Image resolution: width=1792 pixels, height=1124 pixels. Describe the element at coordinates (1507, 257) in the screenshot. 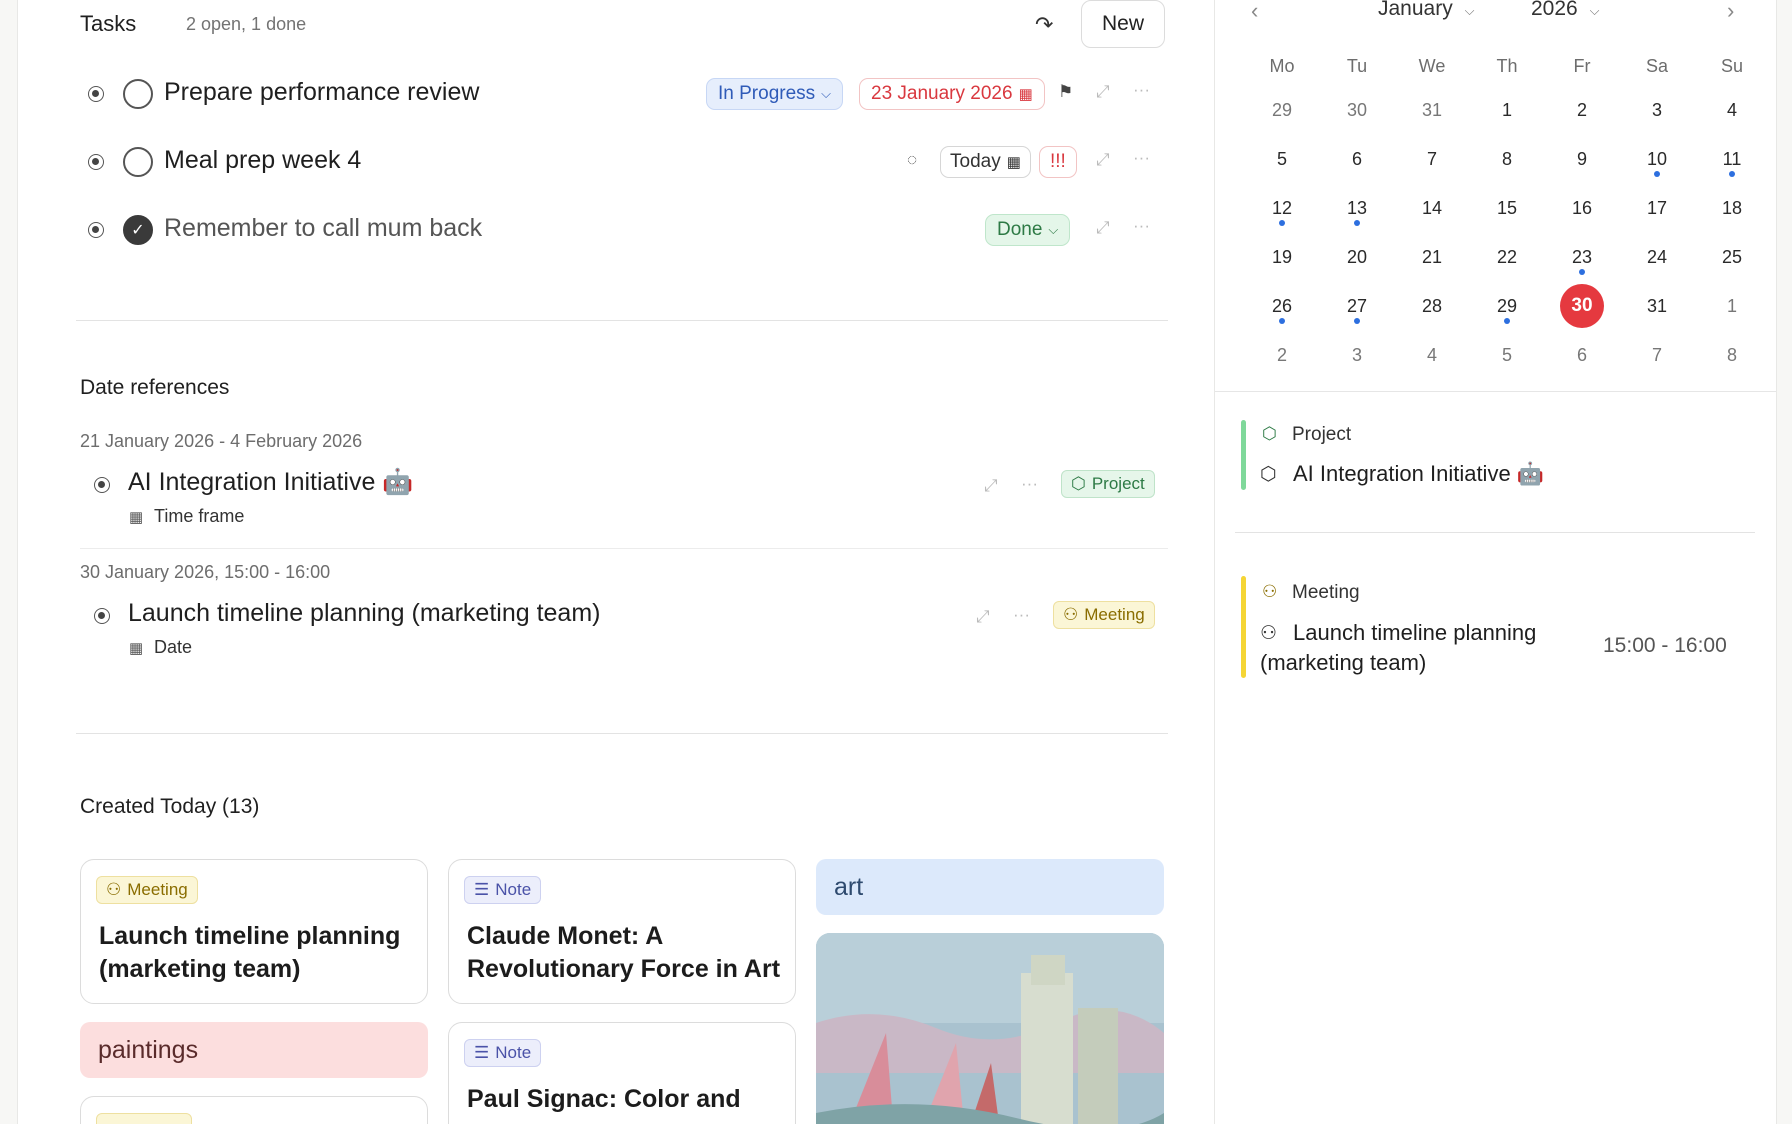

I see `calendar-day: 22` at that location.